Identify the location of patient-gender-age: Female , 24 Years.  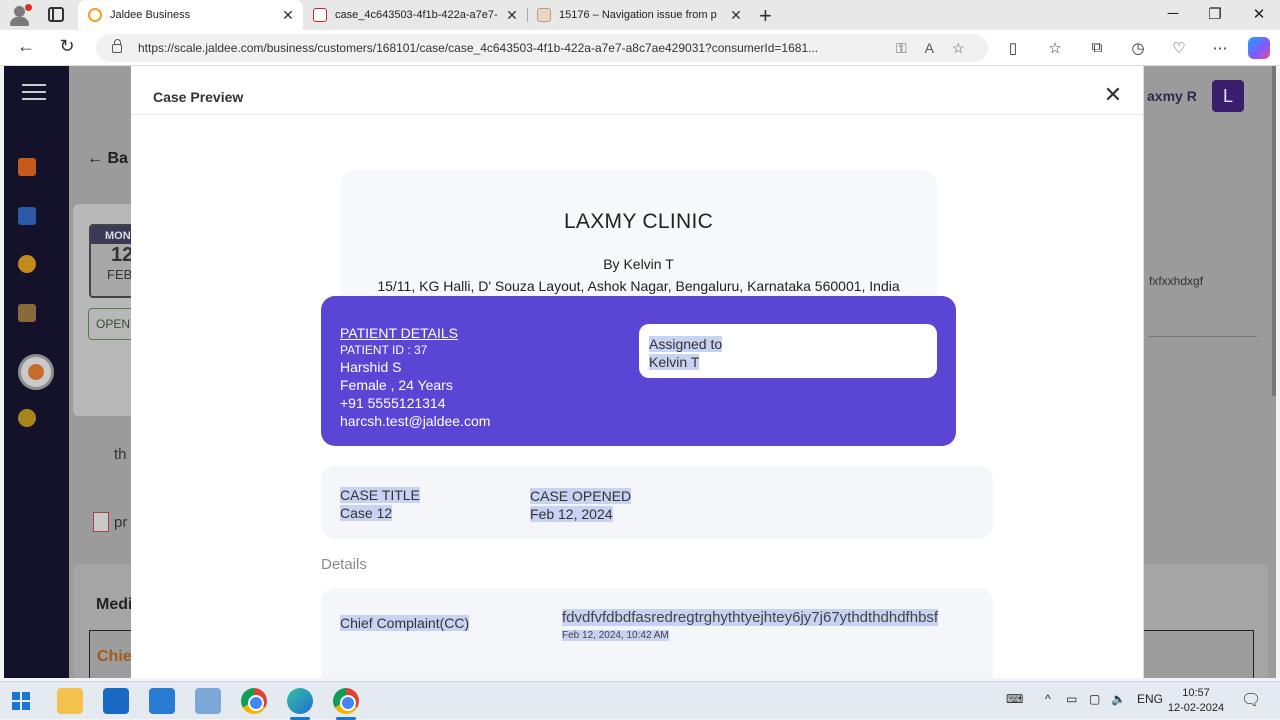
(396, 385).